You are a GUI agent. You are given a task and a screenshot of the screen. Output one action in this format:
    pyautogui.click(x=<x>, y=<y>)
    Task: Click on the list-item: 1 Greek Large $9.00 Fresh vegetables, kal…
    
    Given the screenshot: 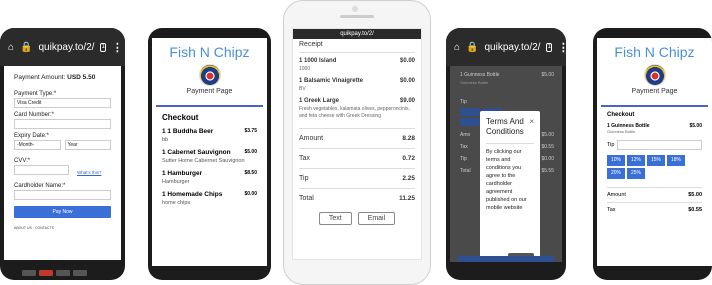 What is the action you would take?
    pyautogui.click(x=357, y=109)
    